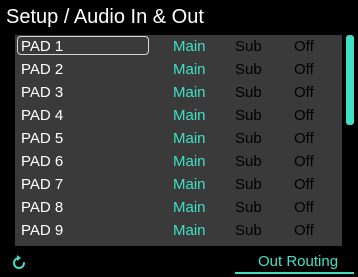 This screenshot has width=358, height=277. I want to click on list-item: PAD 5 Main Sub Off, so click(178, 138).